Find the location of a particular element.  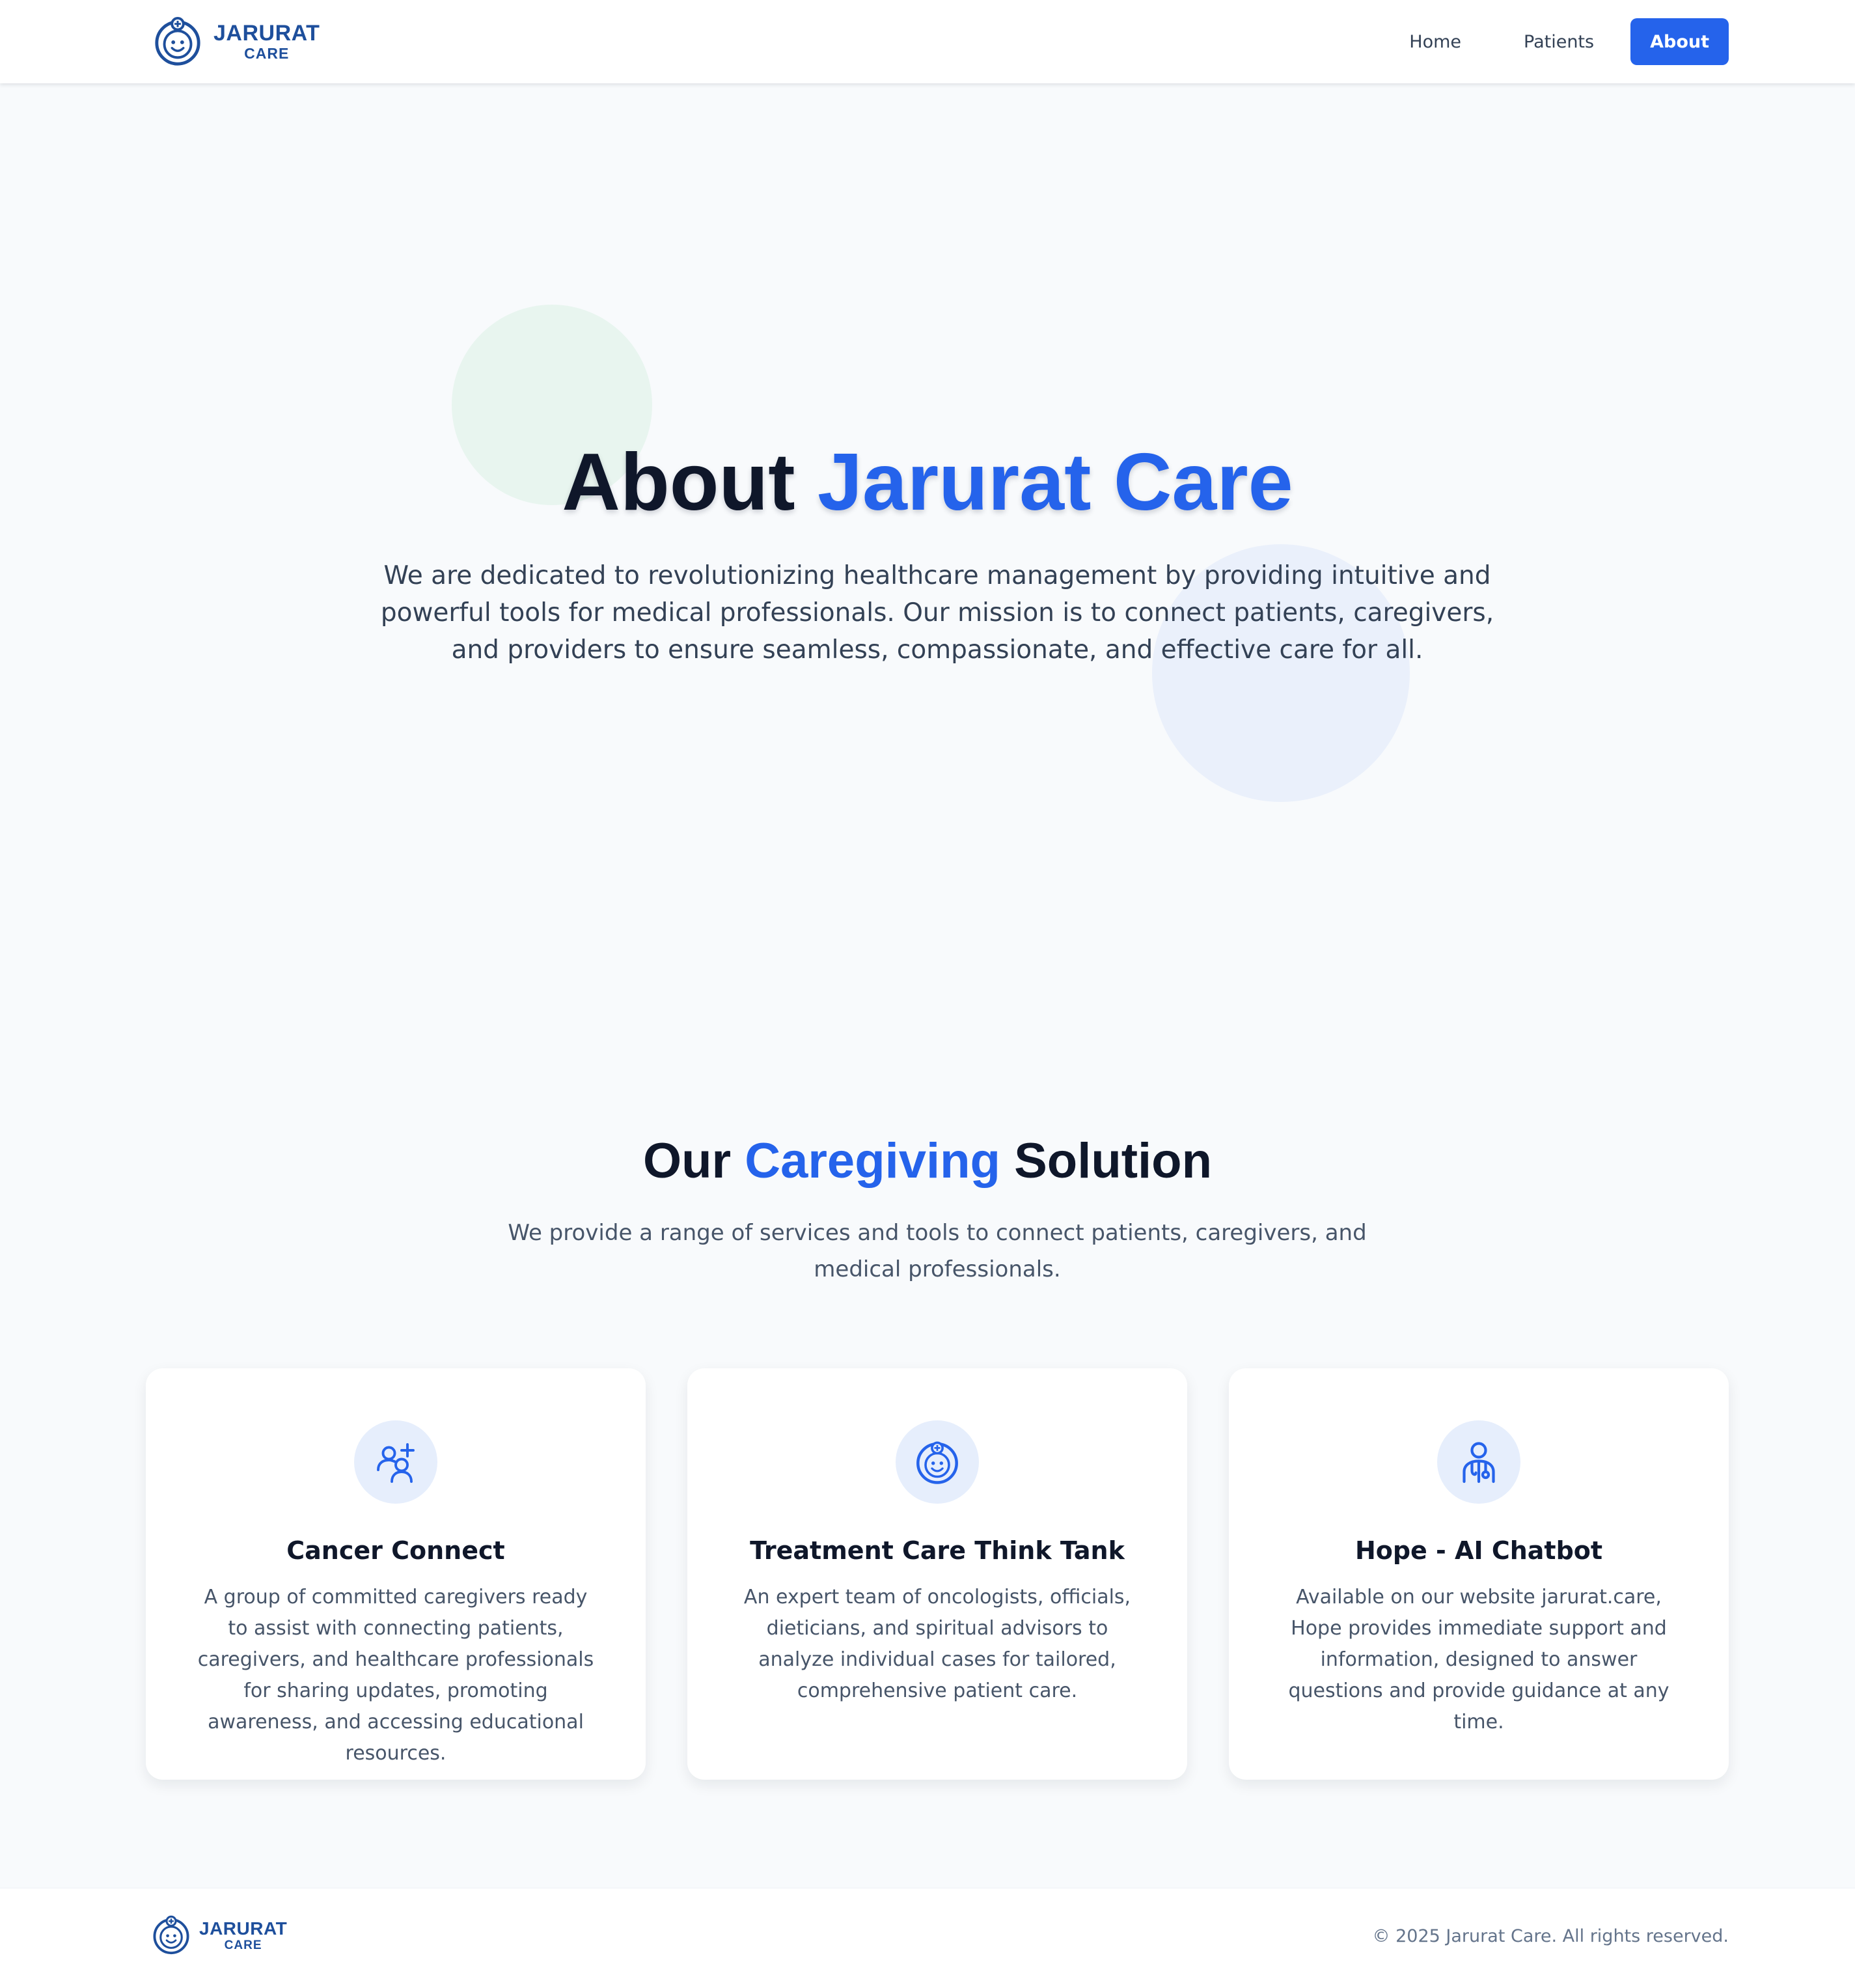

section-title: Our Caregiving Solution is located at coordinates (927, 1161).